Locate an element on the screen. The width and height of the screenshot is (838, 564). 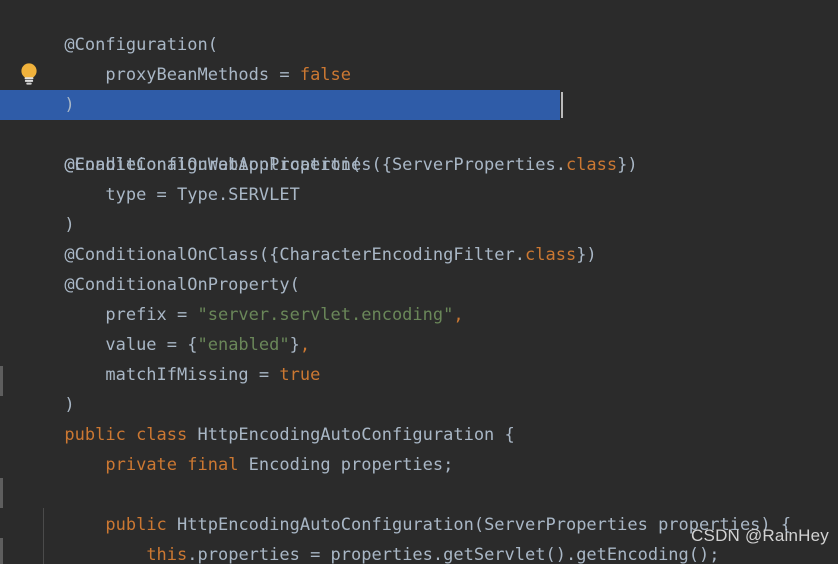
code-token: } is located at coordinates (294, 345).